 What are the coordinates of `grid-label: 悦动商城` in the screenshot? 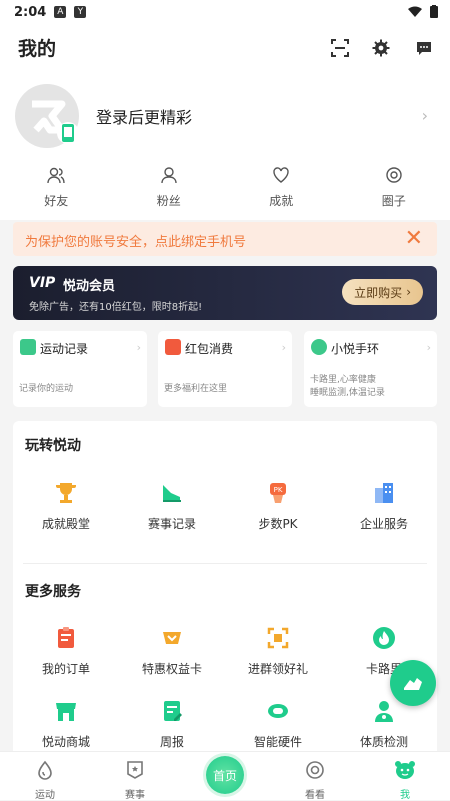 It's located at (66, 741).